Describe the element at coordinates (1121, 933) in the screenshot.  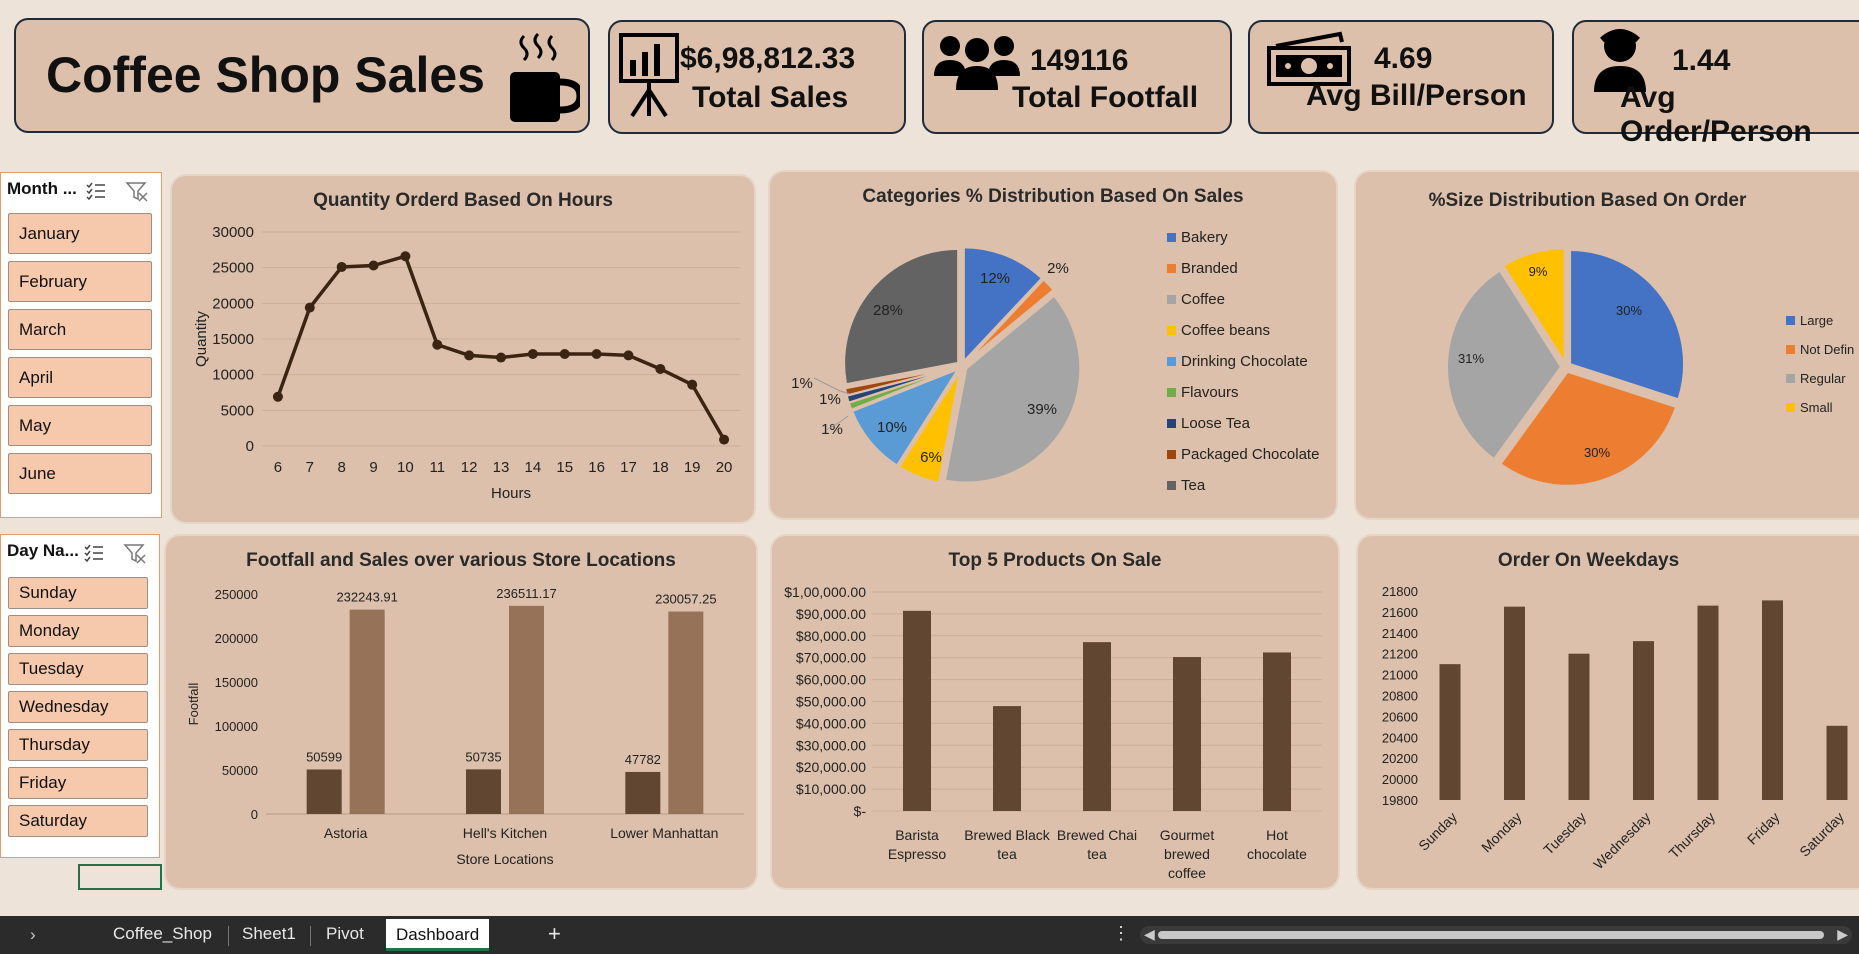
I see `more-options-icon: ⋮` at that location.